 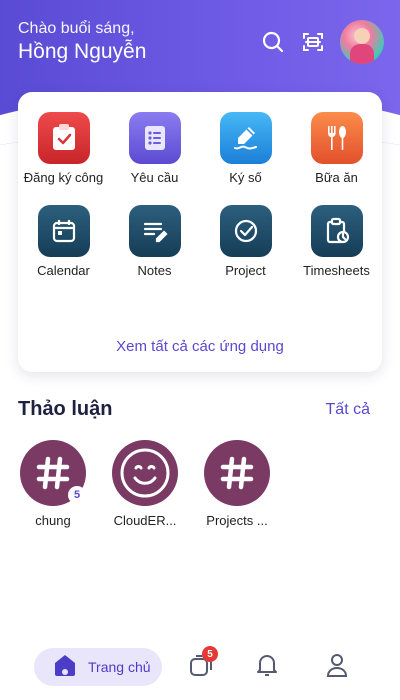 I want to click on header-actions, so click(x=322, y=42).